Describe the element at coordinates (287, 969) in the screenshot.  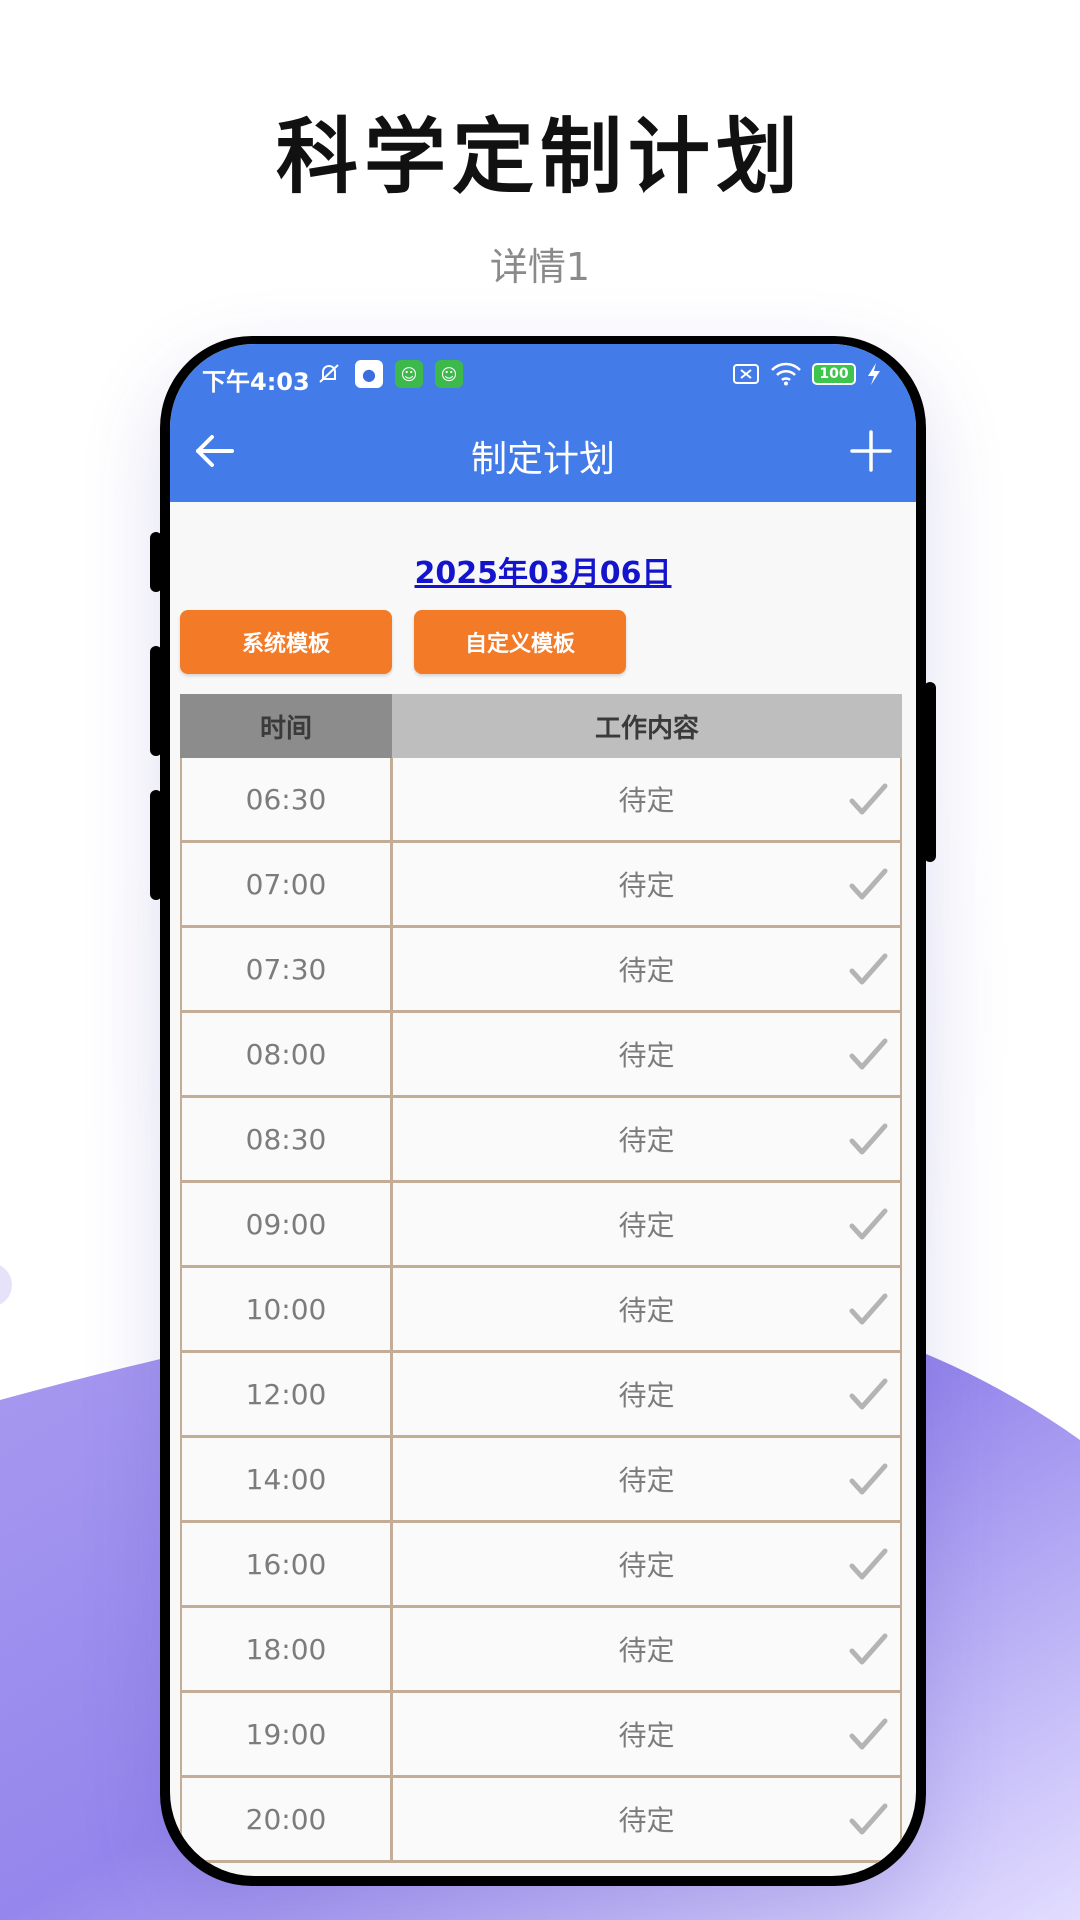
I see `row-time: 07:30` at that location.